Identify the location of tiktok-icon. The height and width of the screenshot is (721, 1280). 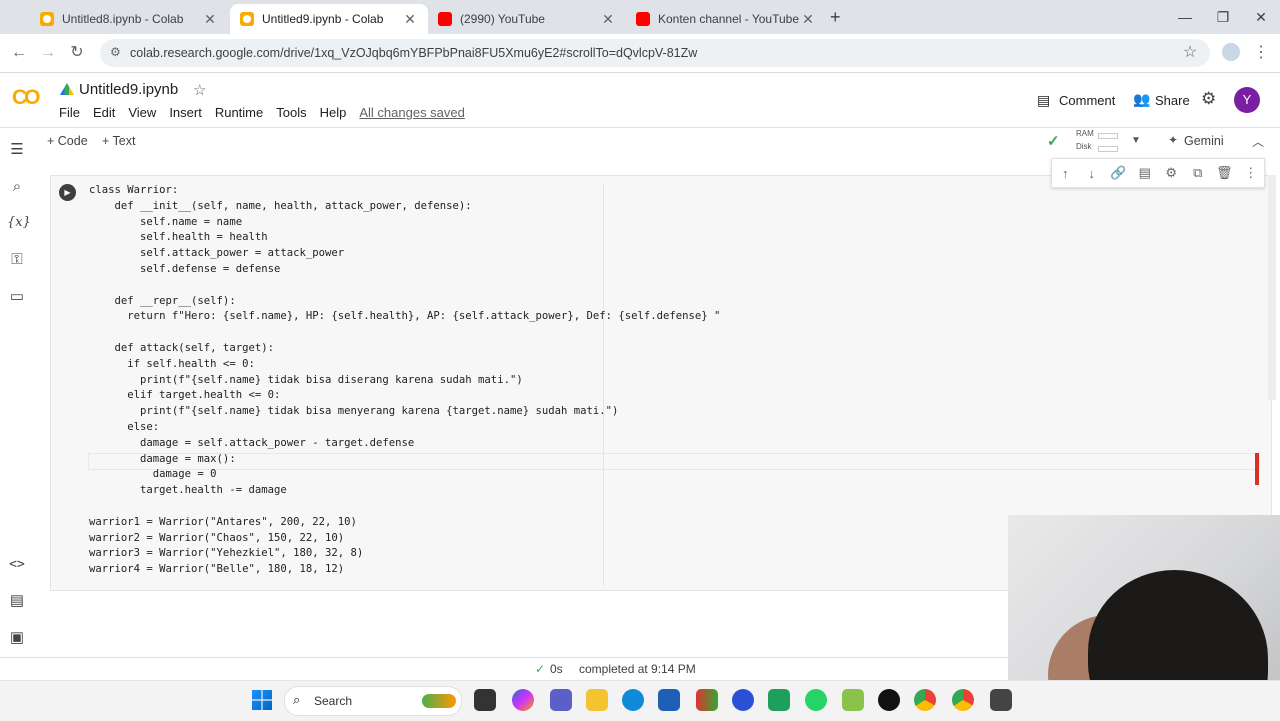
(889, 700).